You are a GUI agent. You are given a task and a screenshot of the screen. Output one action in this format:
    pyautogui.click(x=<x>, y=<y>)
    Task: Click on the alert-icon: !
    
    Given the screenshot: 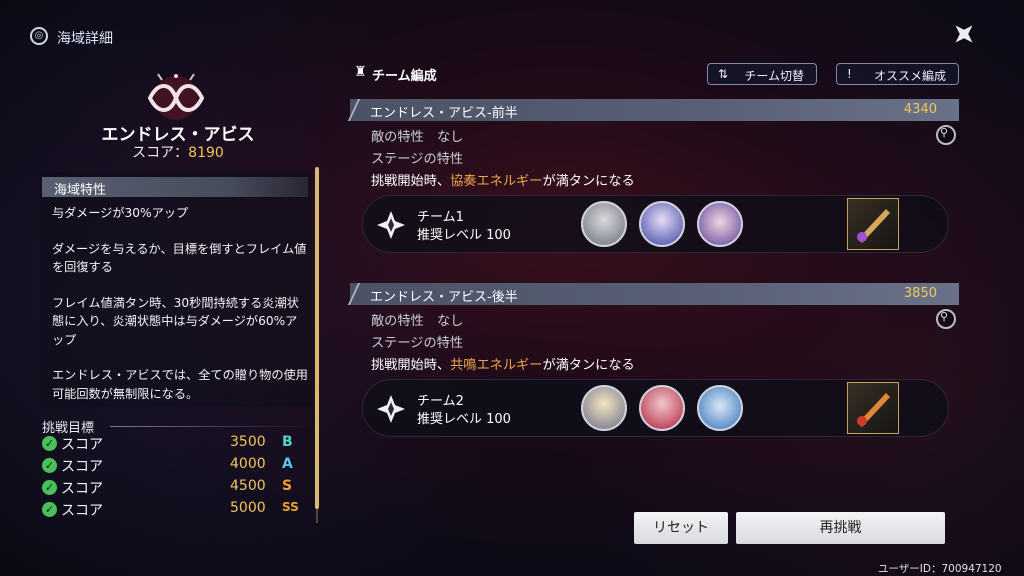 What is the action you would take?
    pyautogui.click(x=849, y=74)
    